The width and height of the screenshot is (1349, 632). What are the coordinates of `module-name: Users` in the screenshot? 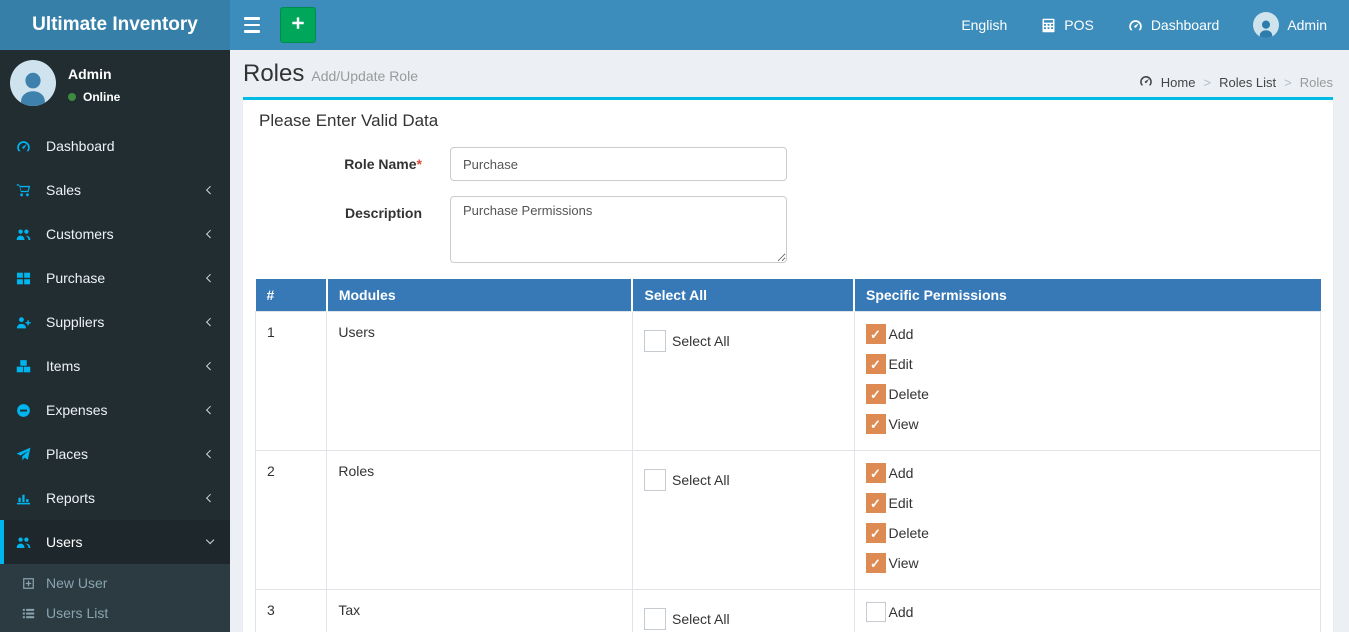 It's located at (479, 381).